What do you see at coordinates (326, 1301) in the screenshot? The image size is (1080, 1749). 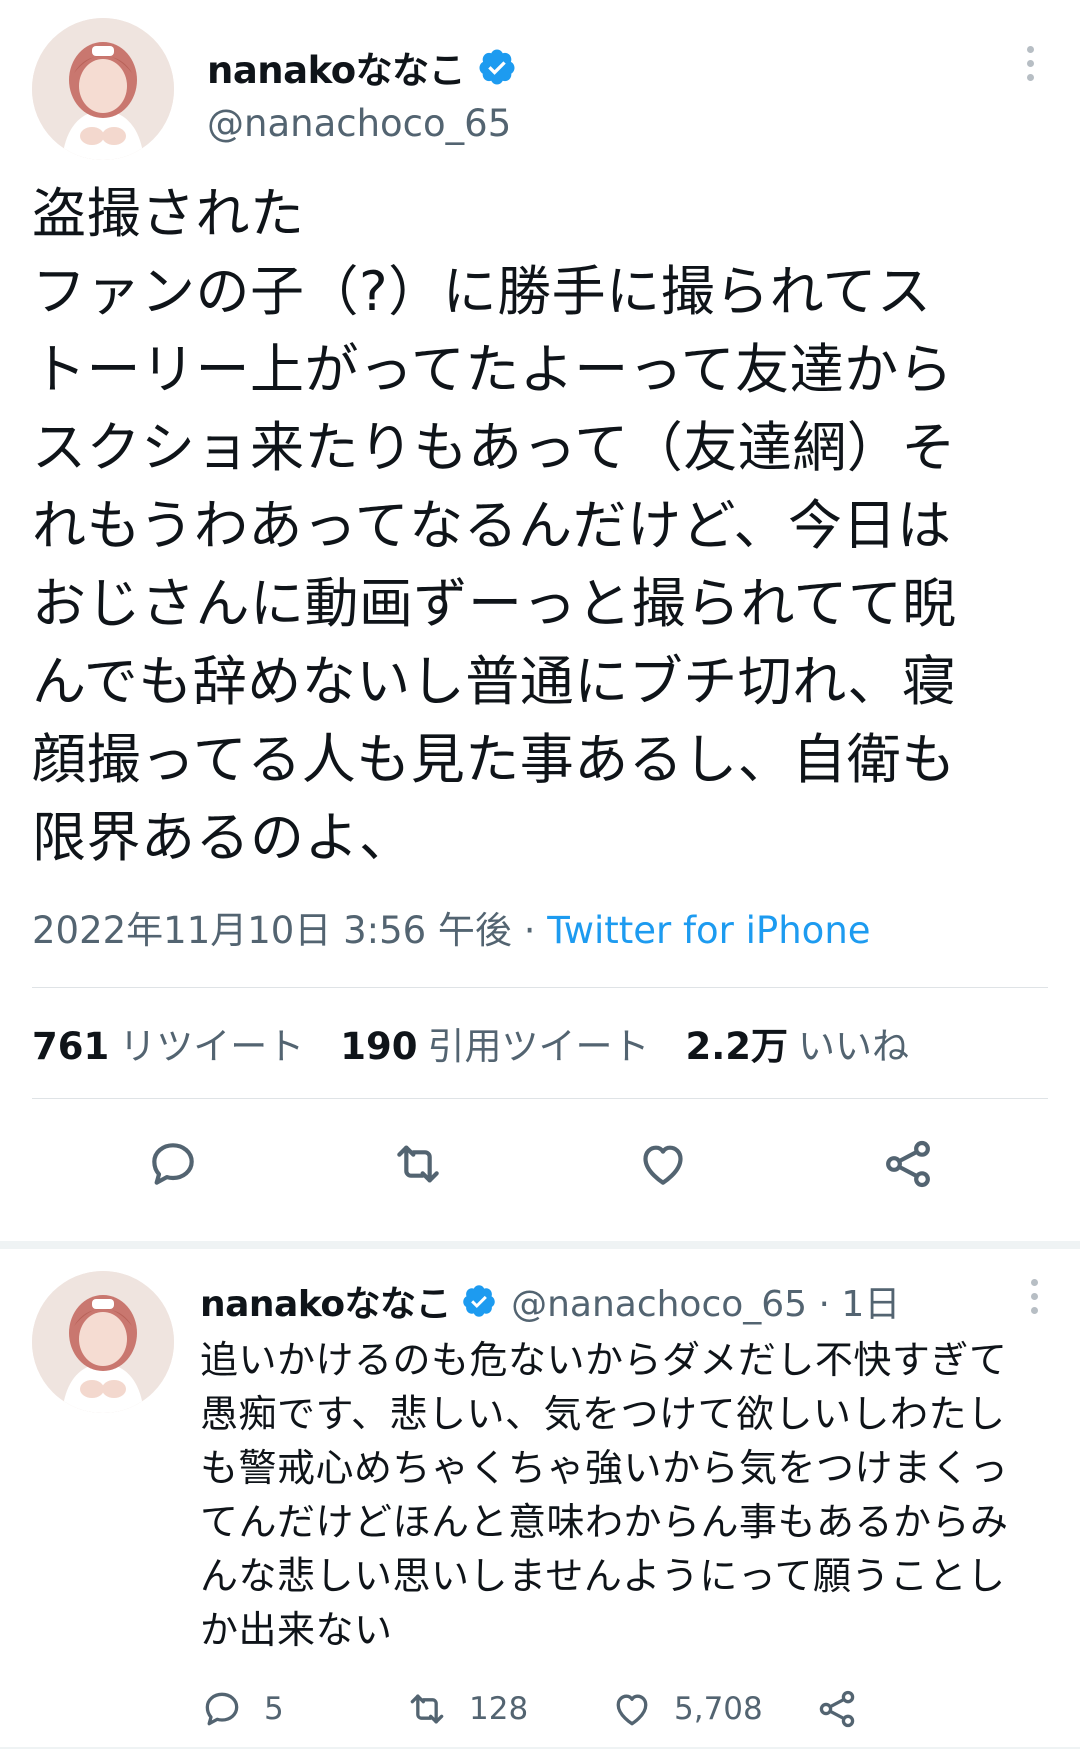 I see `reply-author-name: nanakoななこ` at bounding box center [326, 1301].